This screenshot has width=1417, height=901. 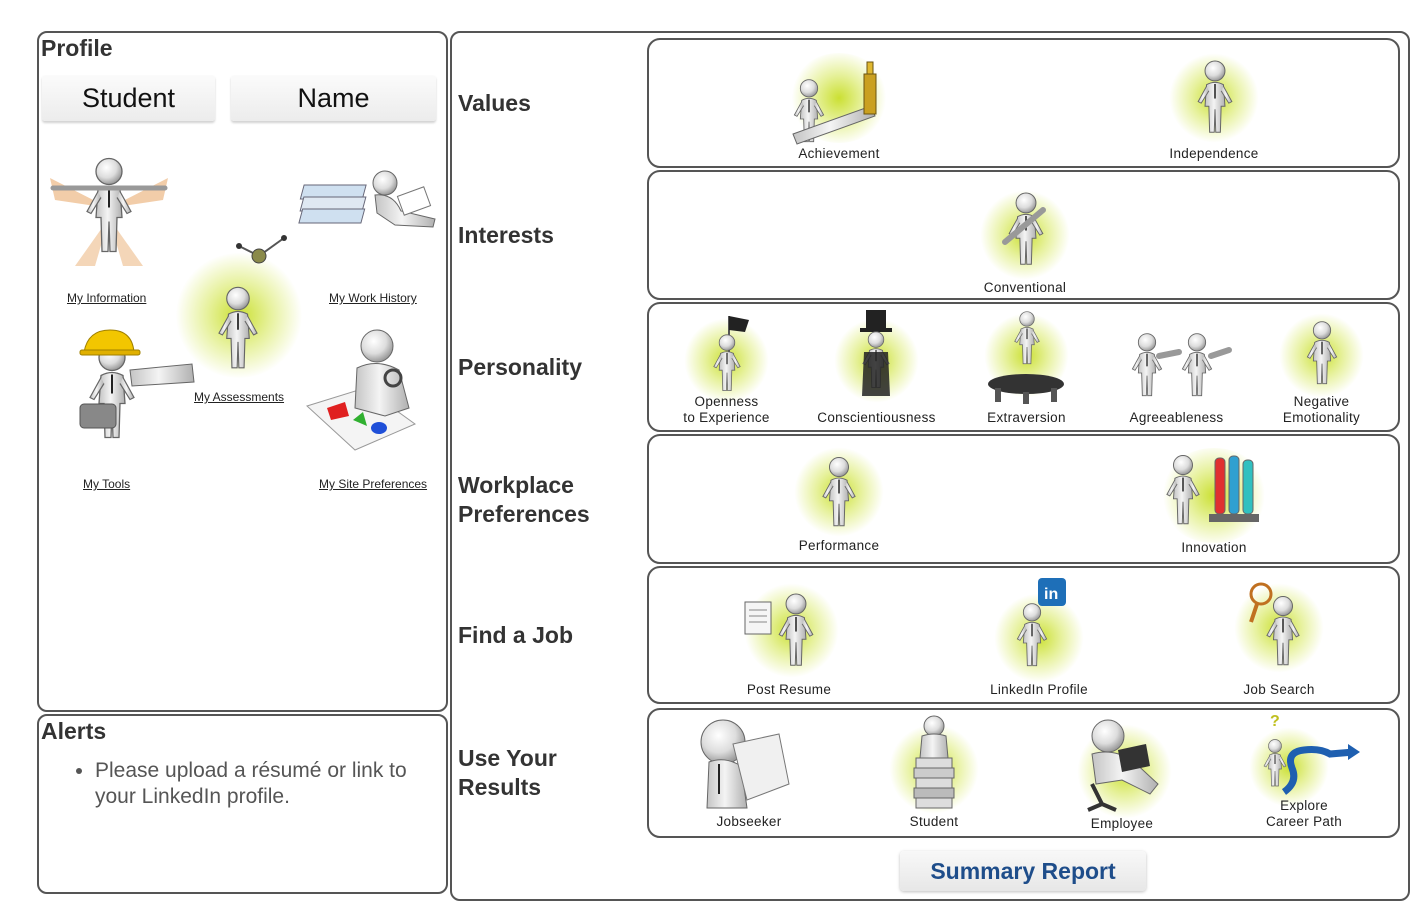 I want to click on summary-report-button: Summary Report, so click(x=1023, y=871).